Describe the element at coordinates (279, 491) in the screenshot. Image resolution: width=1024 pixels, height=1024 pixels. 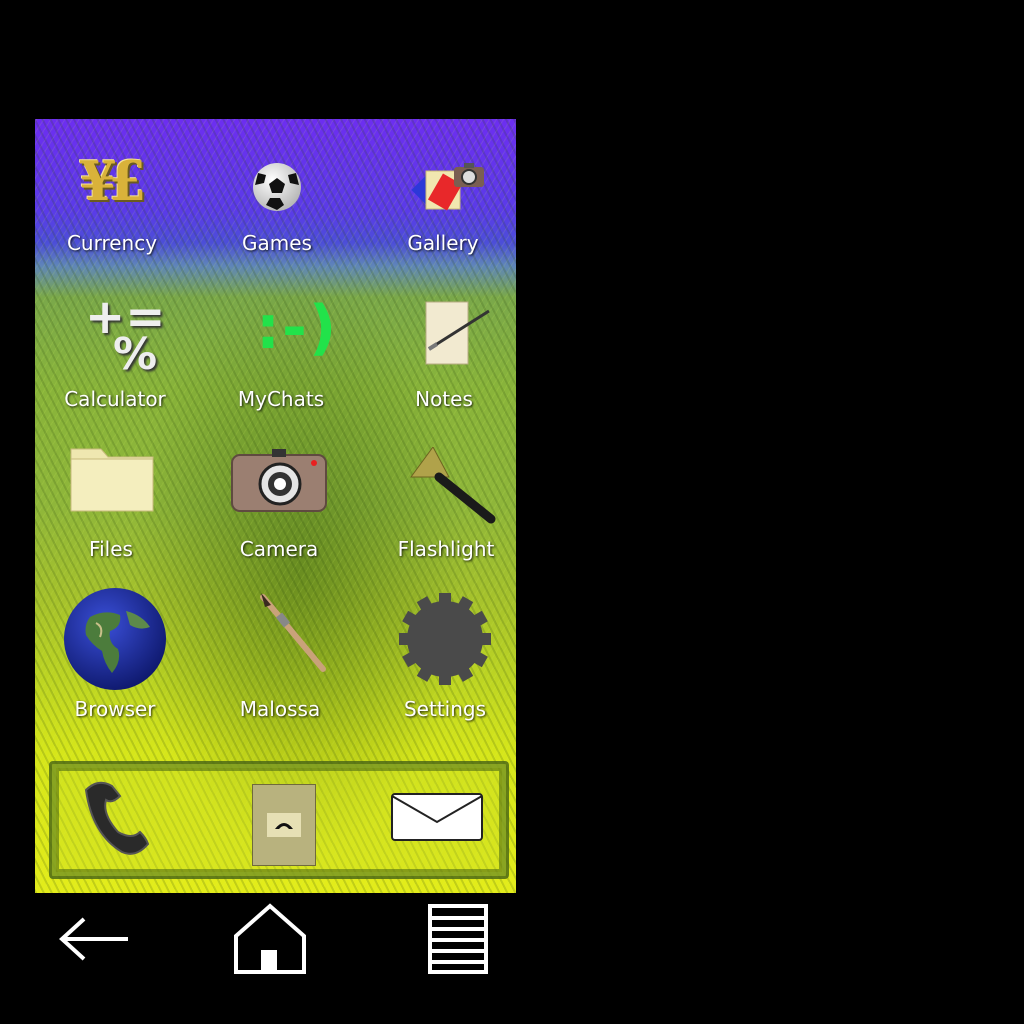
I see `camera-icon` at that location.